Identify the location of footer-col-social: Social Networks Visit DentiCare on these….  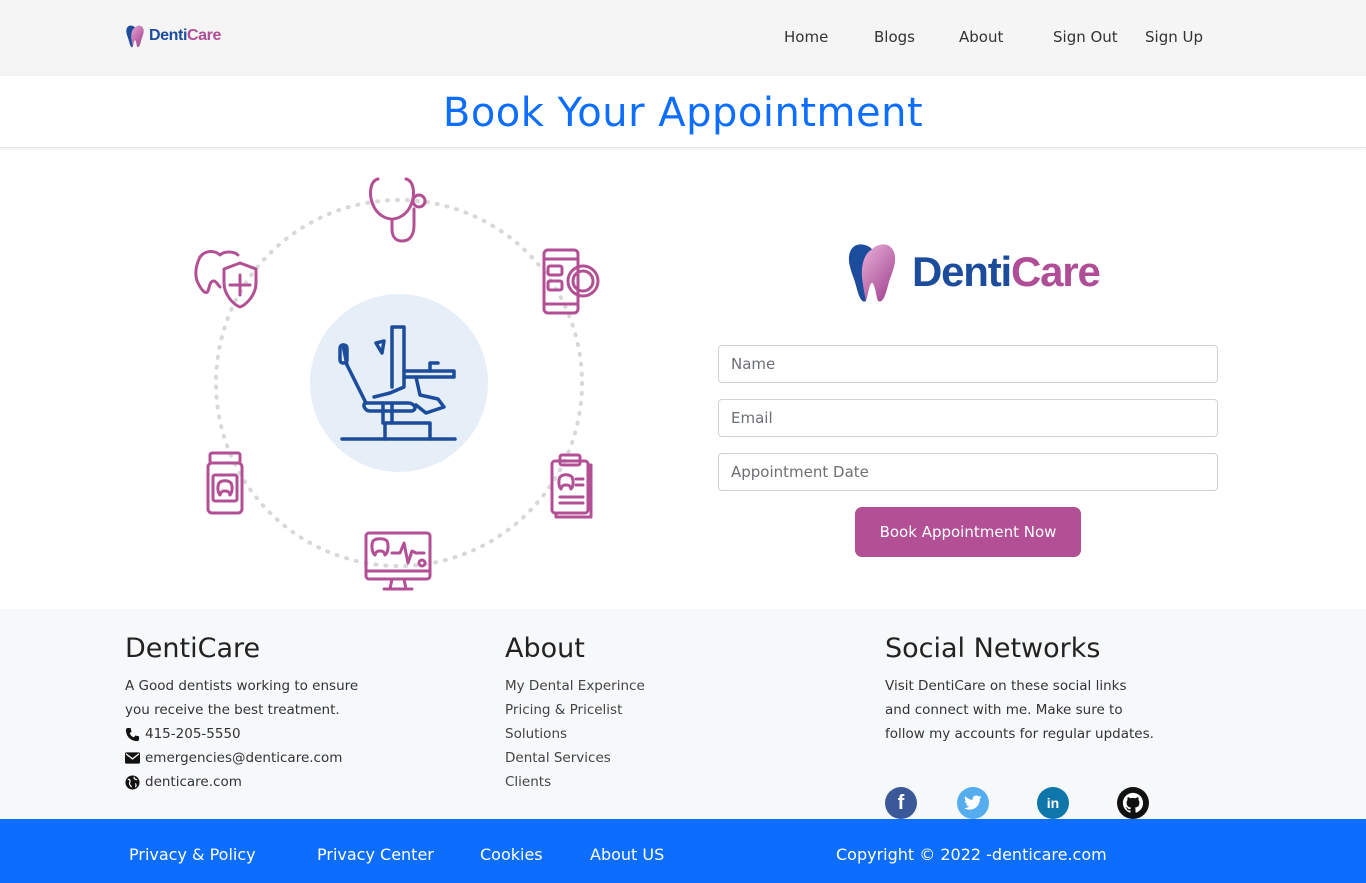
(1050, 728).